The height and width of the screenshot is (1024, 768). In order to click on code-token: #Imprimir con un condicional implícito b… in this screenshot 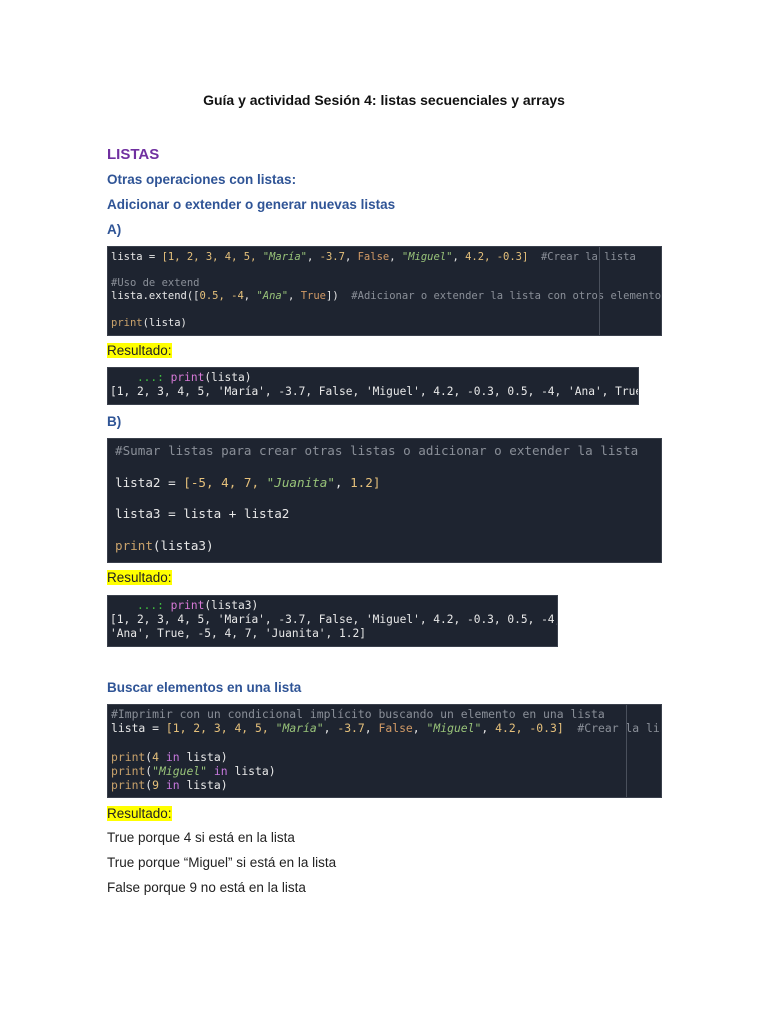, I will do `click(358, 714)`.